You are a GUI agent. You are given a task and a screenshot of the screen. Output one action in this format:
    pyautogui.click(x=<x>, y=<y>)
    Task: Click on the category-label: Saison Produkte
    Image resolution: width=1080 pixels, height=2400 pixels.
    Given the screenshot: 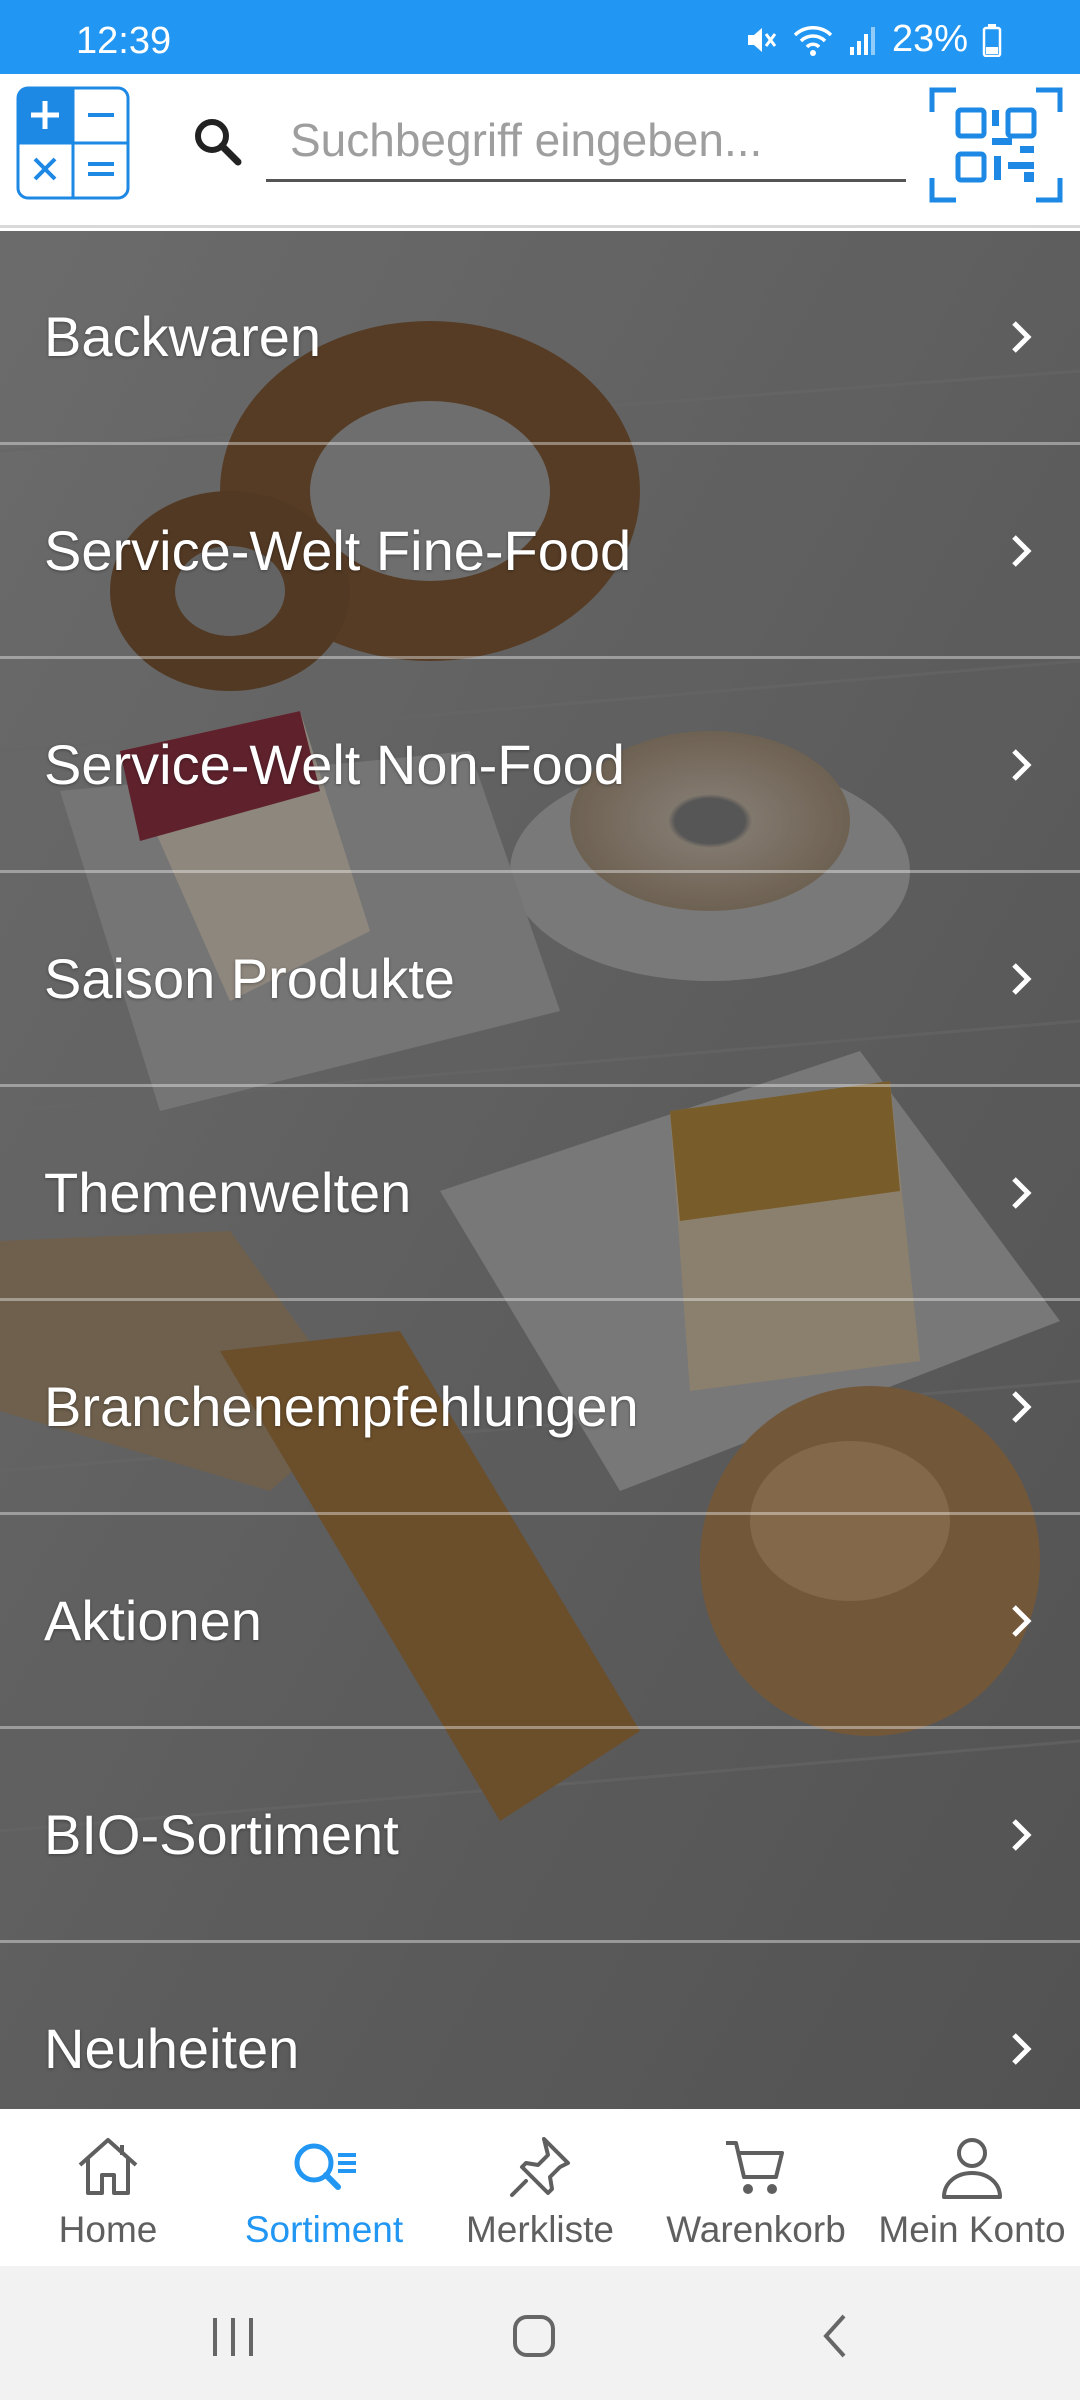 What is the action you would take?
    pyautogui.click(x=249, y=978)
    